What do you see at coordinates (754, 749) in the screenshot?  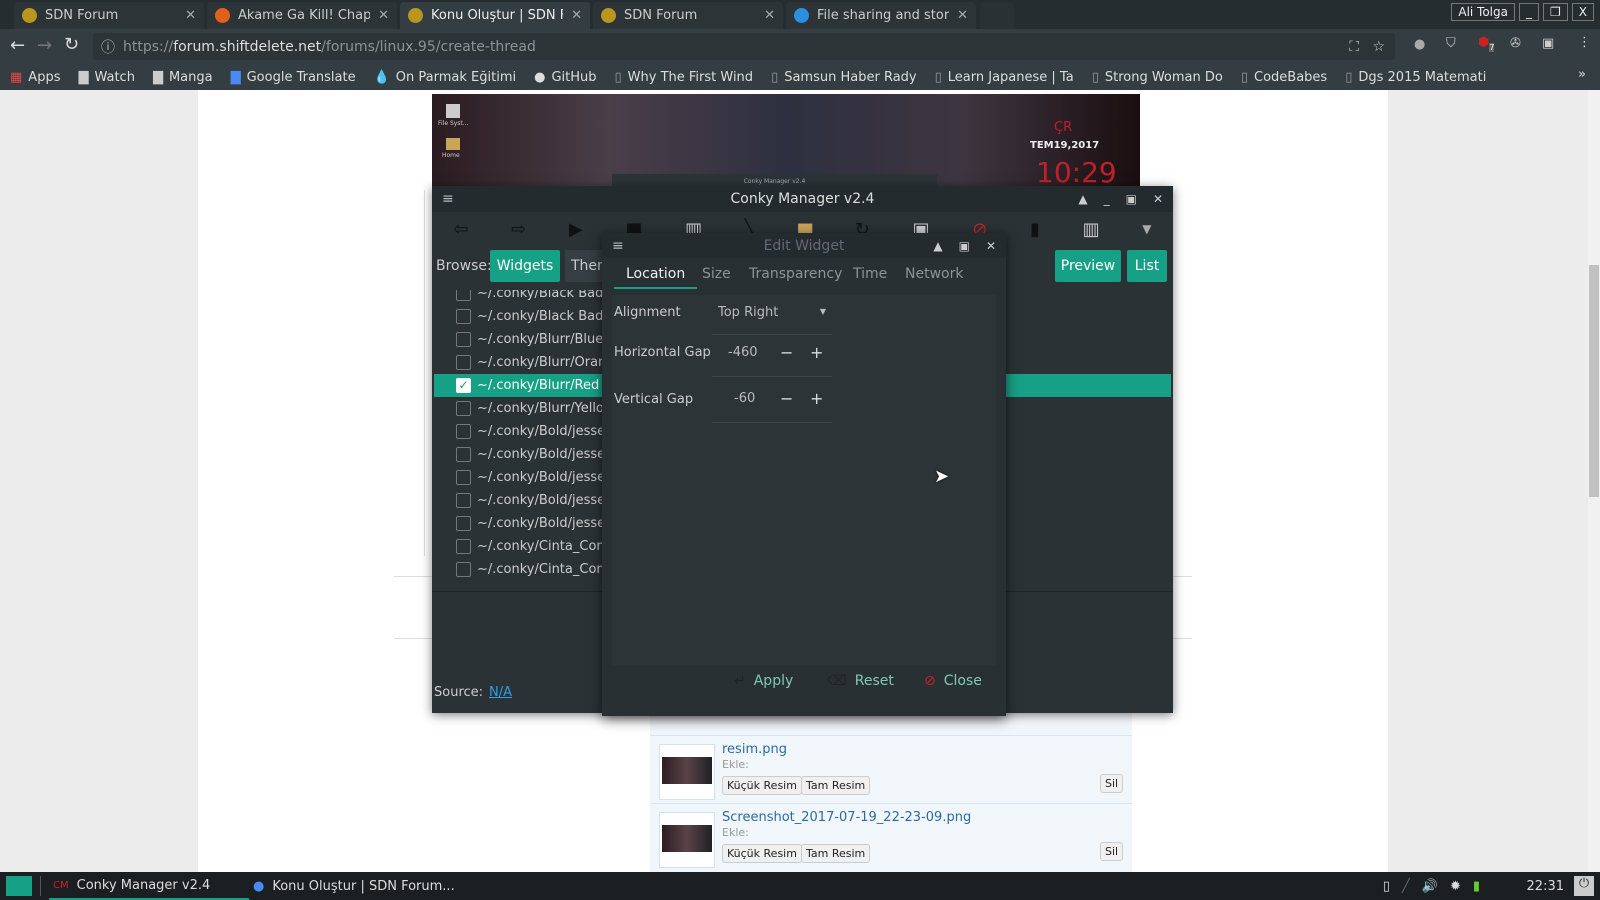 I see `attachment-link: resim.png` at bounding box center [754, 749].